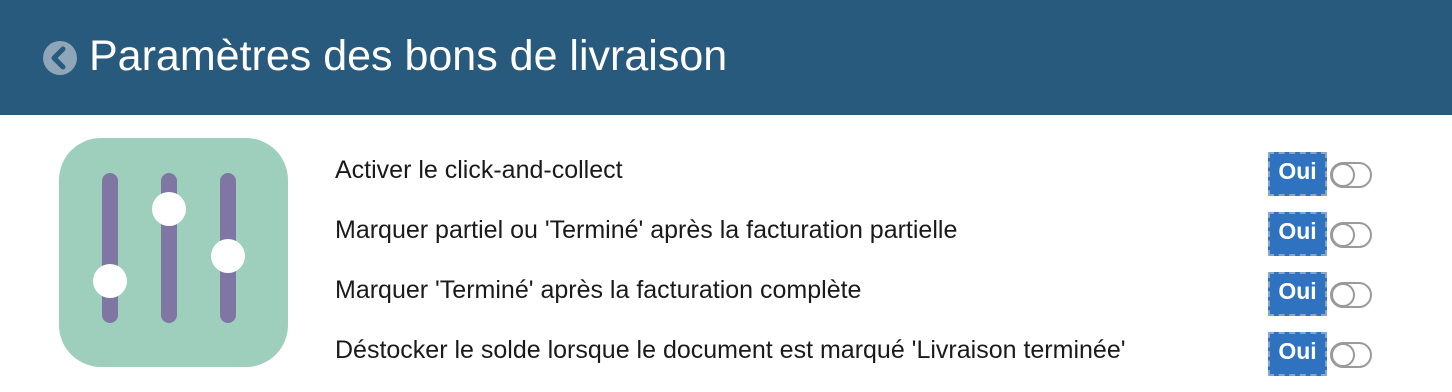  I want to click on toggle-partial-billing, so click(1351, 235).